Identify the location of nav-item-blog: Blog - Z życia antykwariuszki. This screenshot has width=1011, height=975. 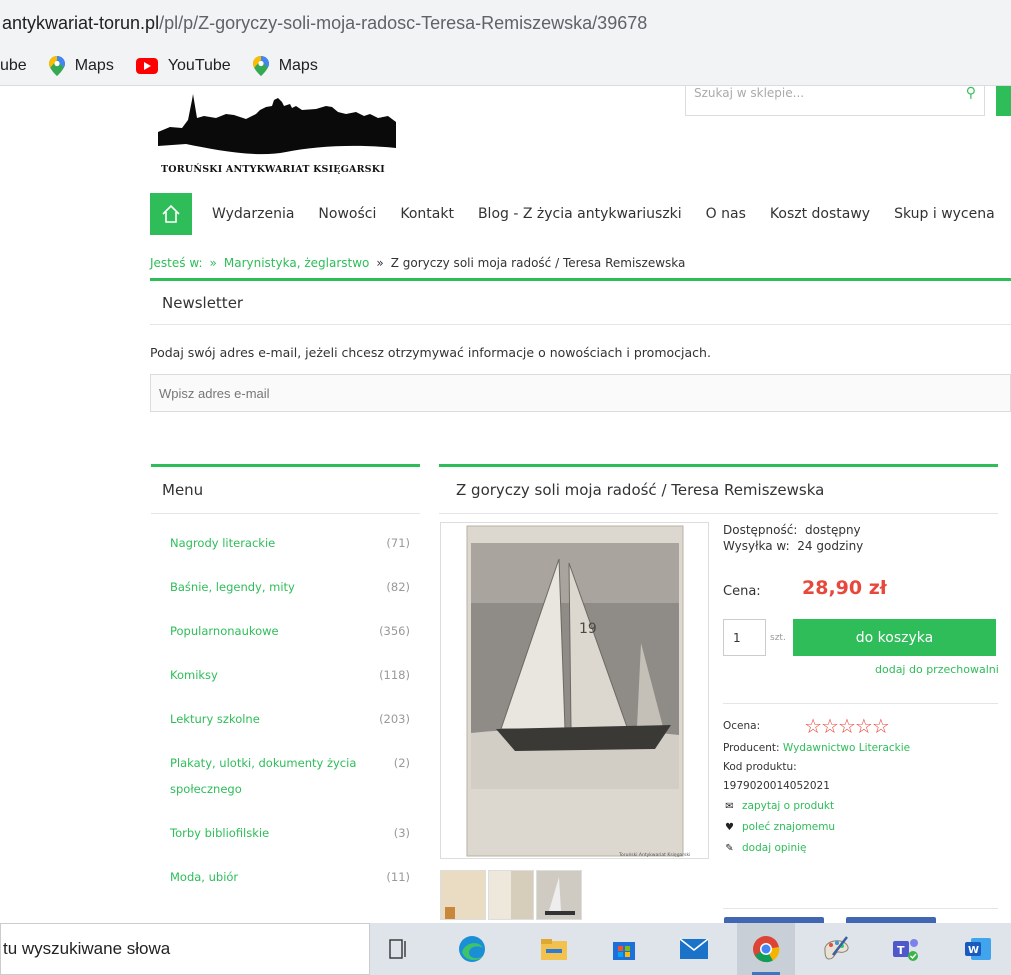
(580, 214).